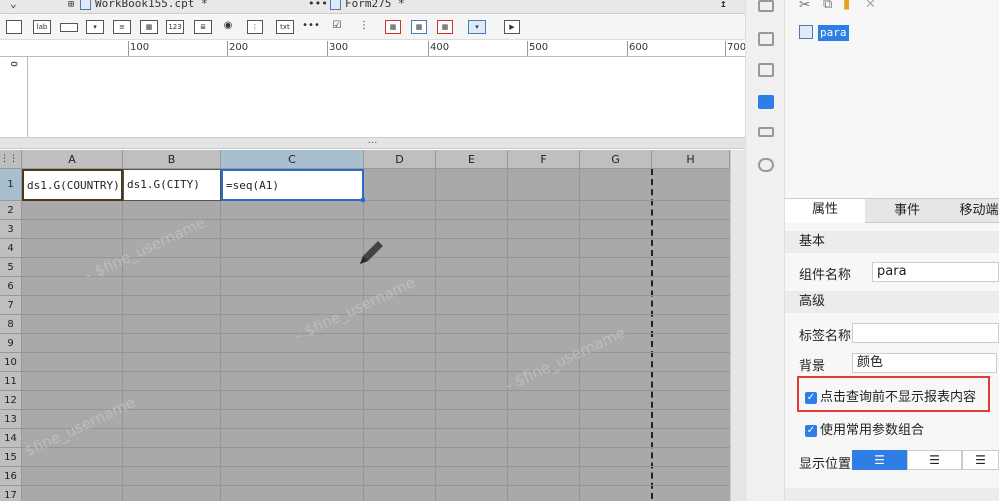 The width and height of the screenshot is (999, 501). I want to click on tab-mobile: 移动端, so click(974, 211).